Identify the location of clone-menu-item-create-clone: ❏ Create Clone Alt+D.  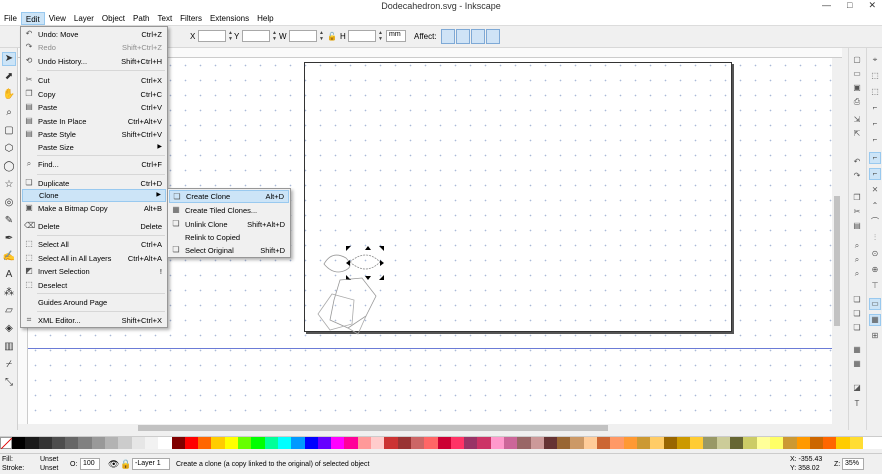
(229, 196).